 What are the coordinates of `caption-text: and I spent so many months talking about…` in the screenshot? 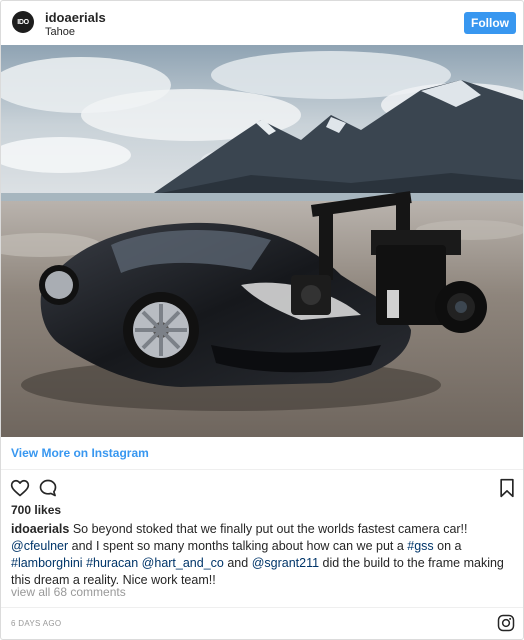 It's located at (238, 546).